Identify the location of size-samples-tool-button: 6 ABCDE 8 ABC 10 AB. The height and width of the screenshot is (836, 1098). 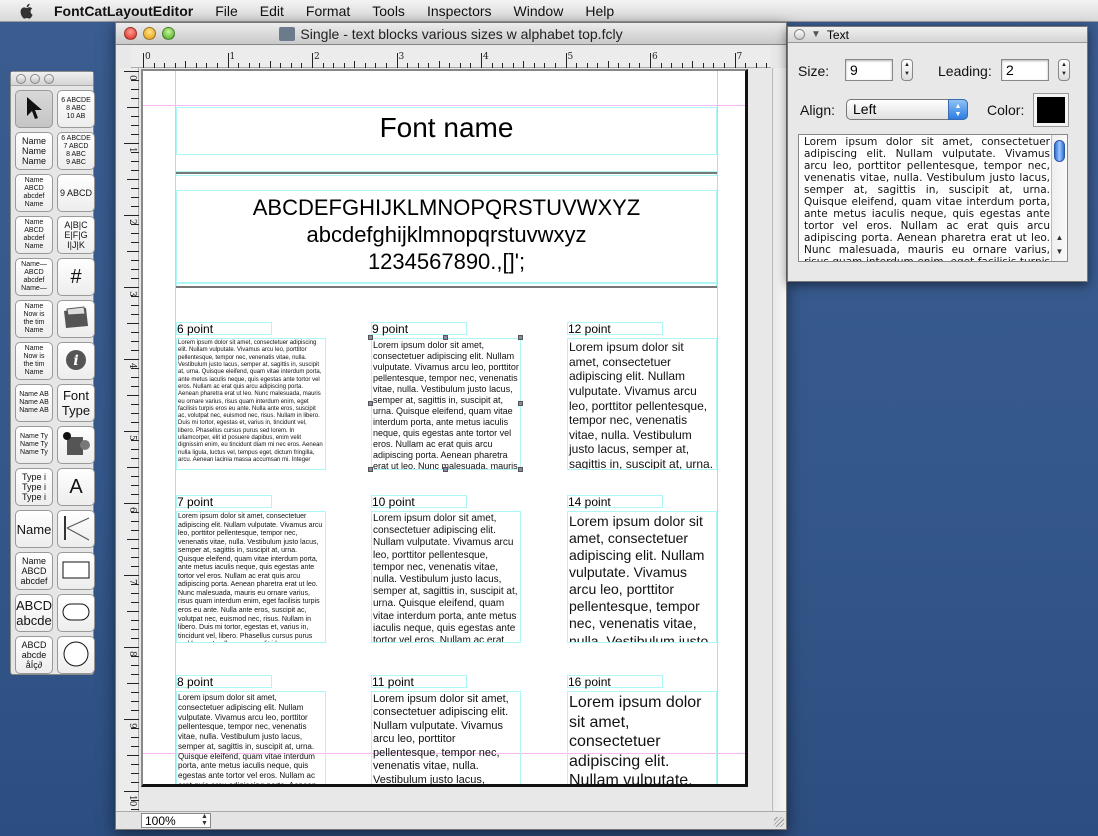
(76, 109).